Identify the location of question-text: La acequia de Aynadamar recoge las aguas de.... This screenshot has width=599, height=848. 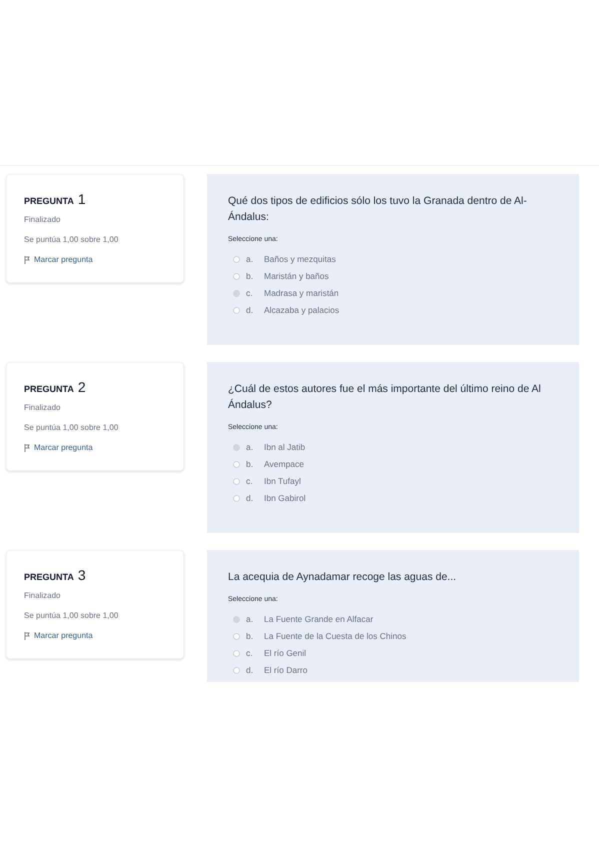
(343, 577).